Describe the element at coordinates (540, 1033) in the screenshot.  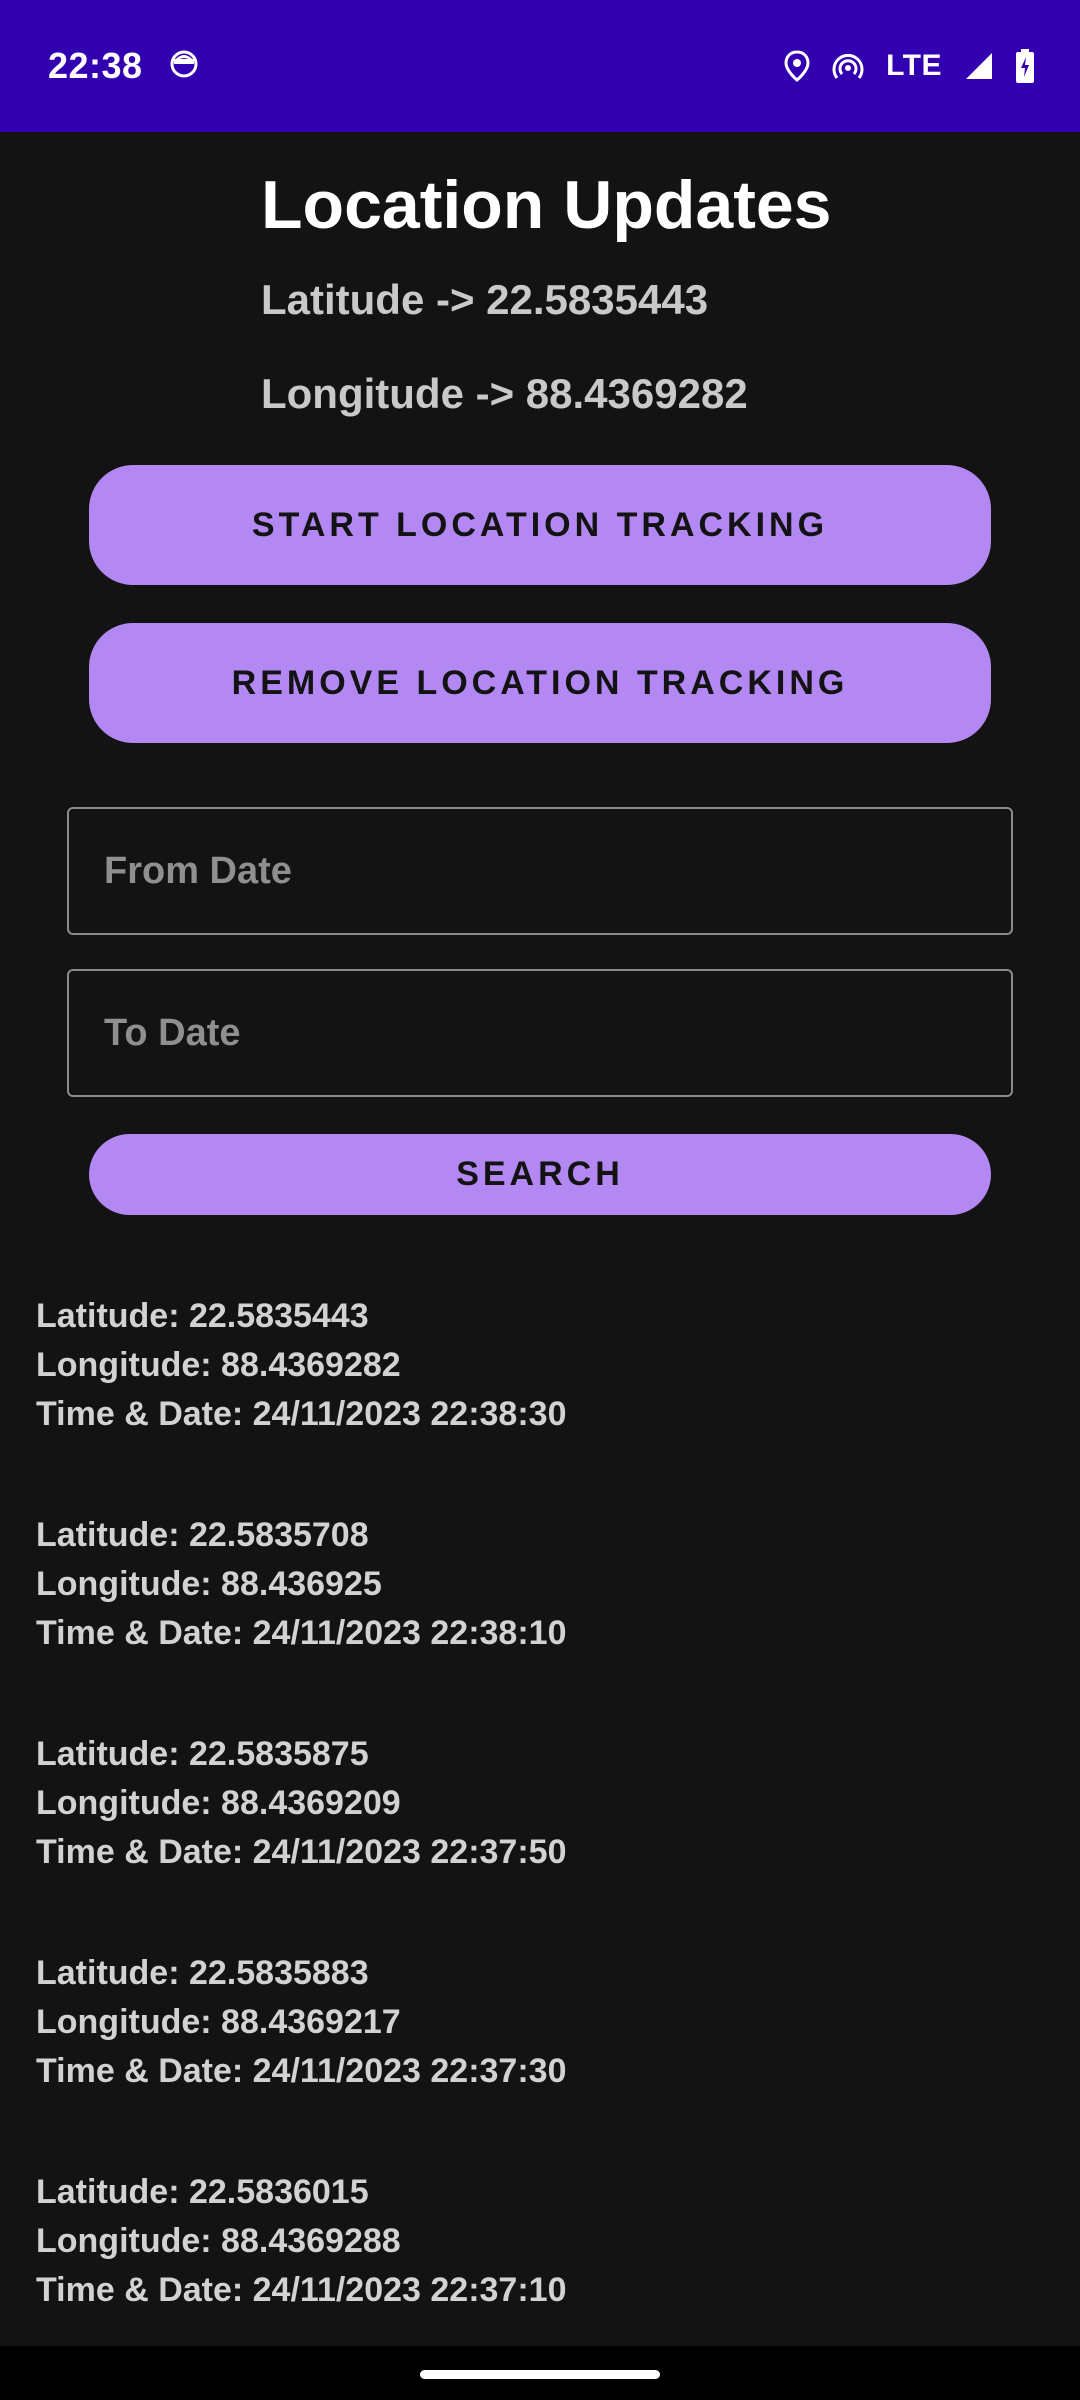
I see `to-date-field: To Date` at that location.